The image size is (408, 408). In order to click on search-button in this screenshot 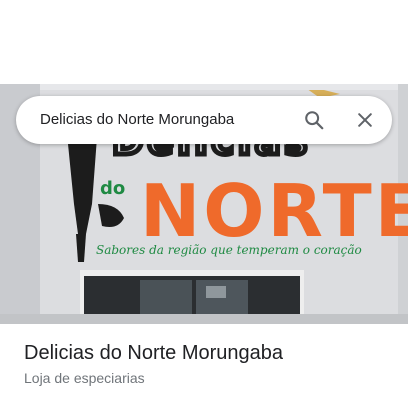, I will do `click(314, 120)`.